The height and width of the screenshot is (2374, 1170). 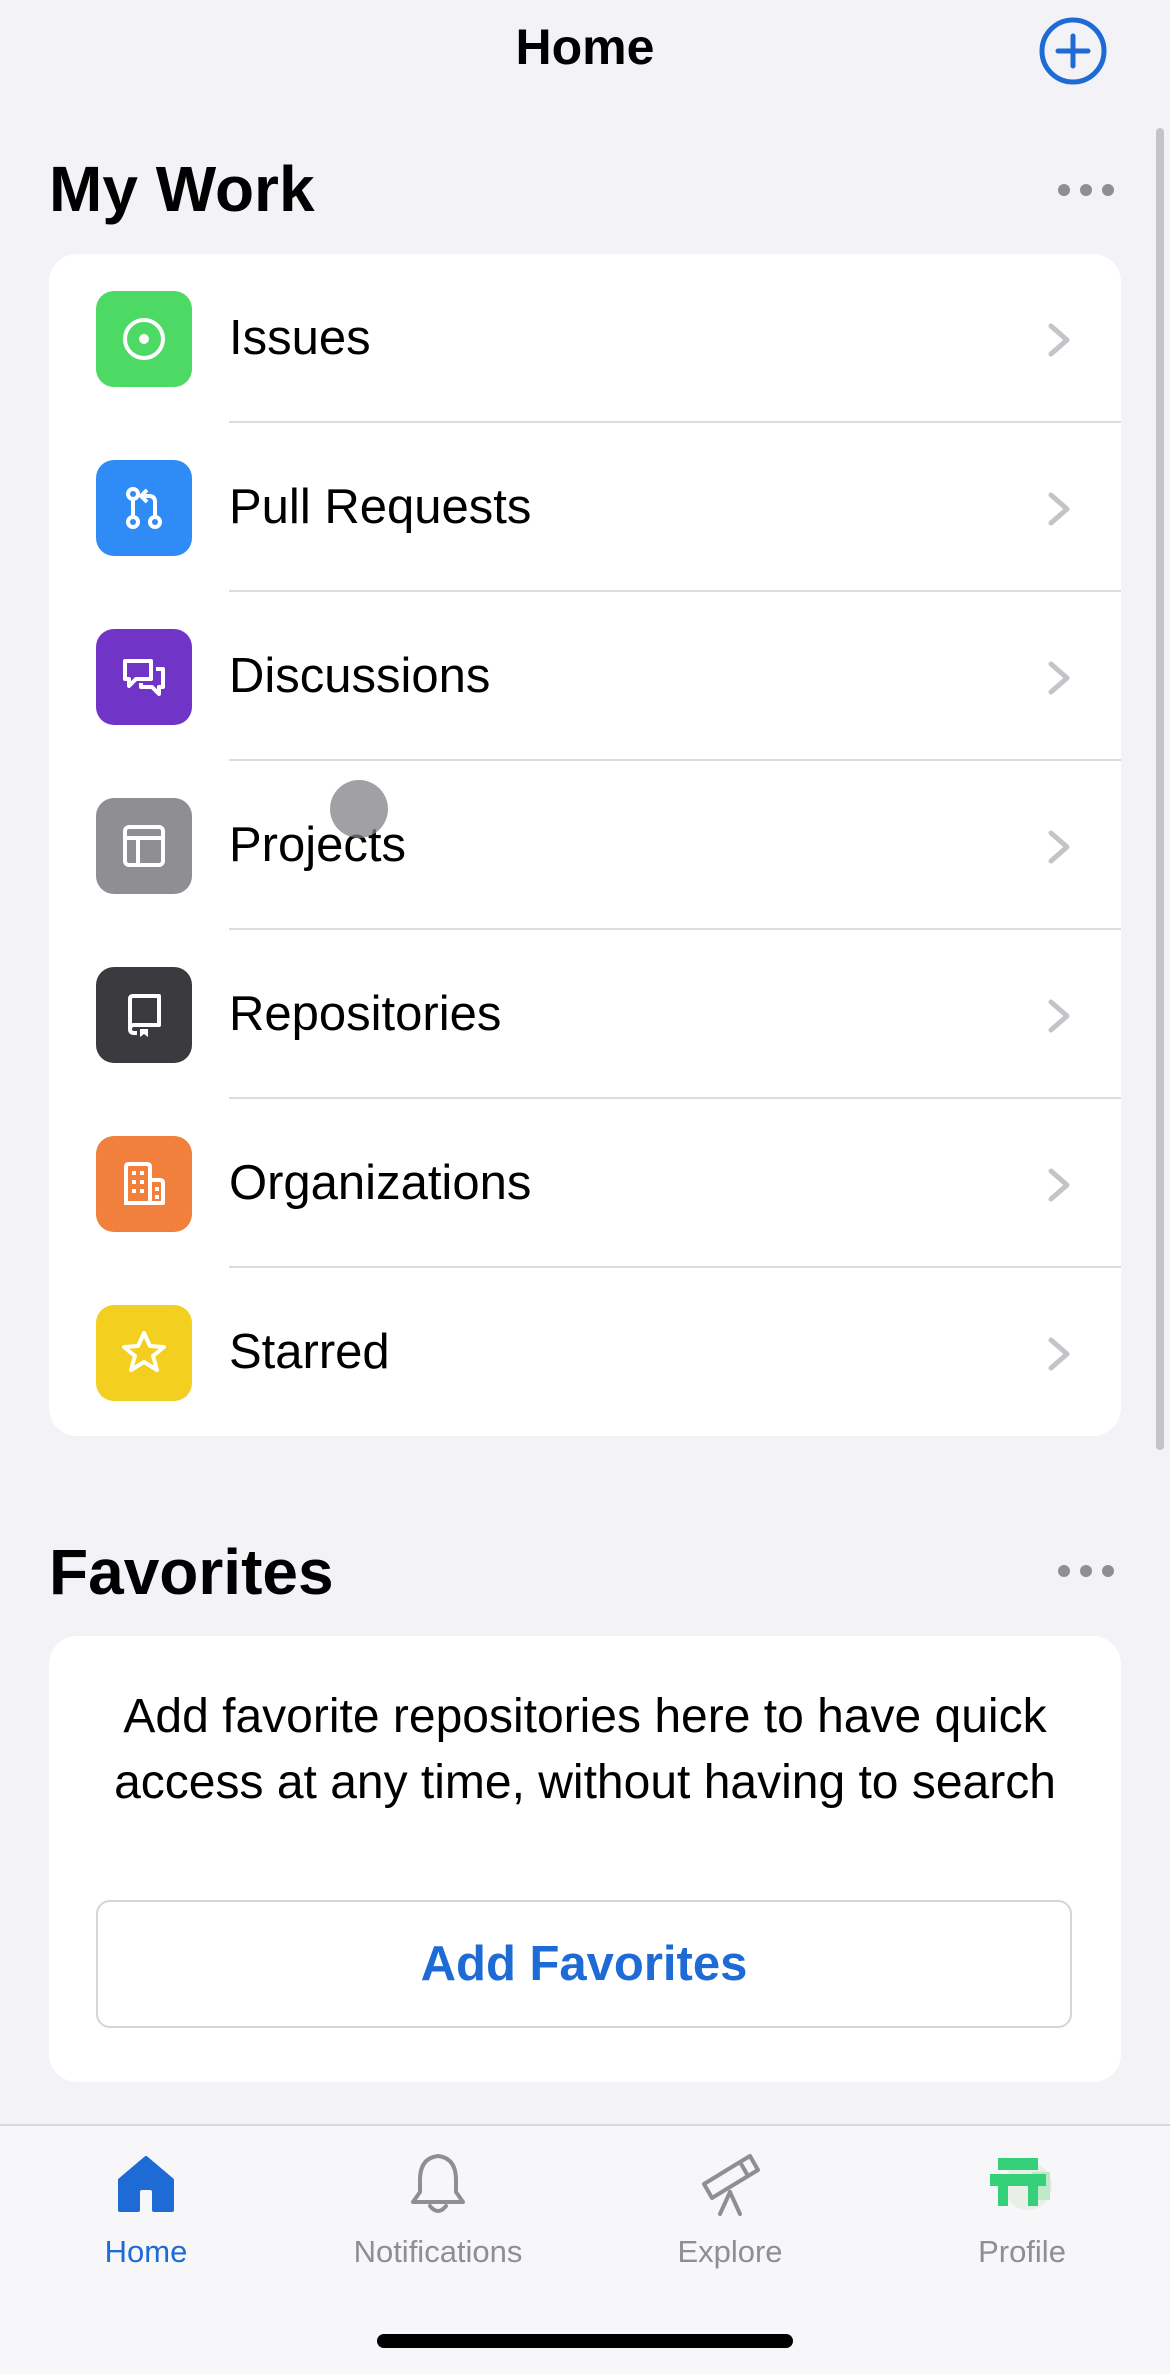 What do you see at coordinates (182, 189) in the screenshot?
I see `my-work-title: My Work` at bounding box center [182, 189].